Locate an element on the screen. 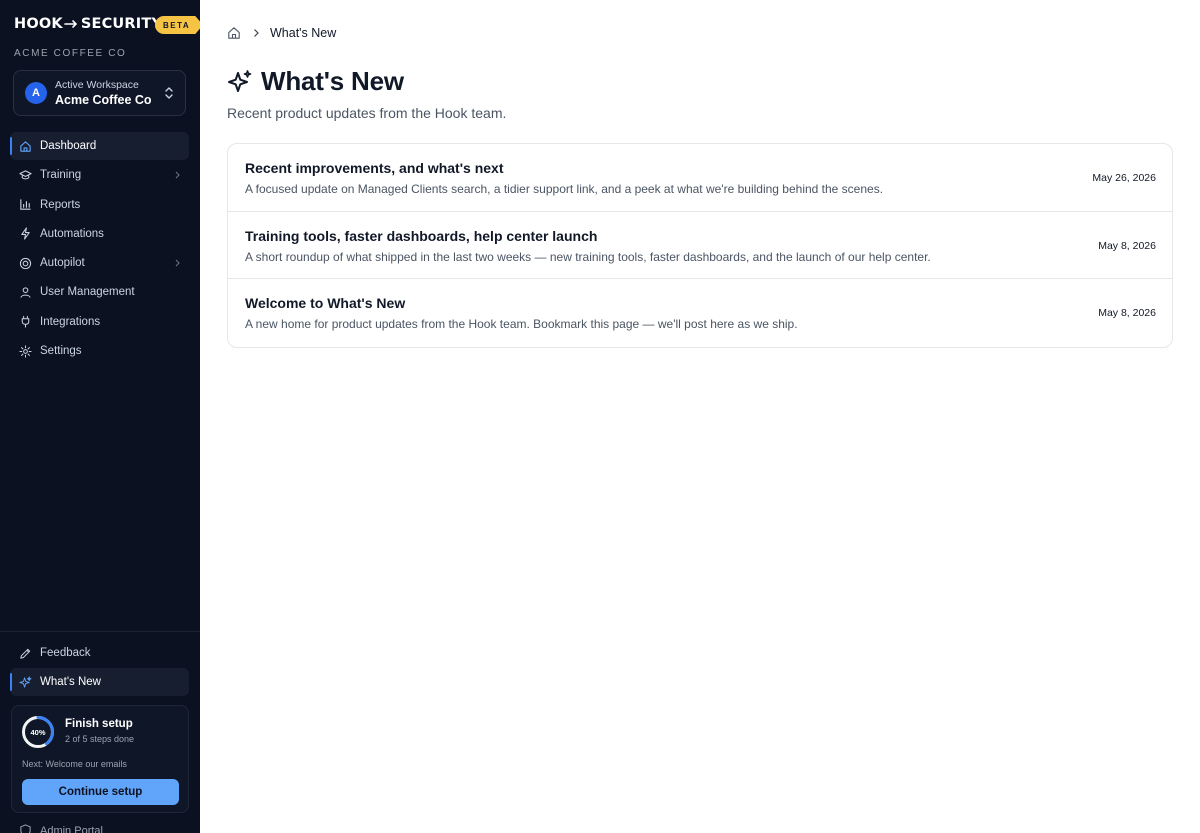 Image resolution: width=1200 pixels, height=833 pixels. bolt-icon is located at coordinates (25, 233).